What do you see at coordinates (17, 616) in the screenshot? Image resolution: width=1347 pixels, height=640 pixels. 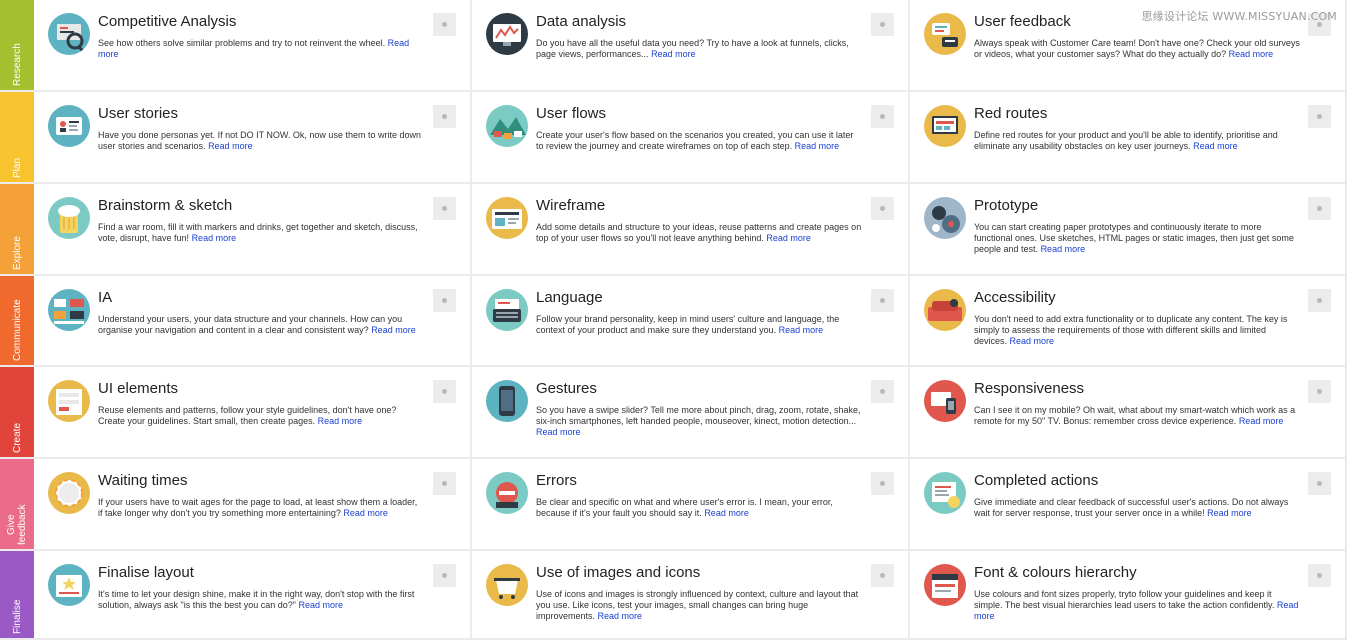 I see `stage-label: Finalise` at bounding box center [17, 616].